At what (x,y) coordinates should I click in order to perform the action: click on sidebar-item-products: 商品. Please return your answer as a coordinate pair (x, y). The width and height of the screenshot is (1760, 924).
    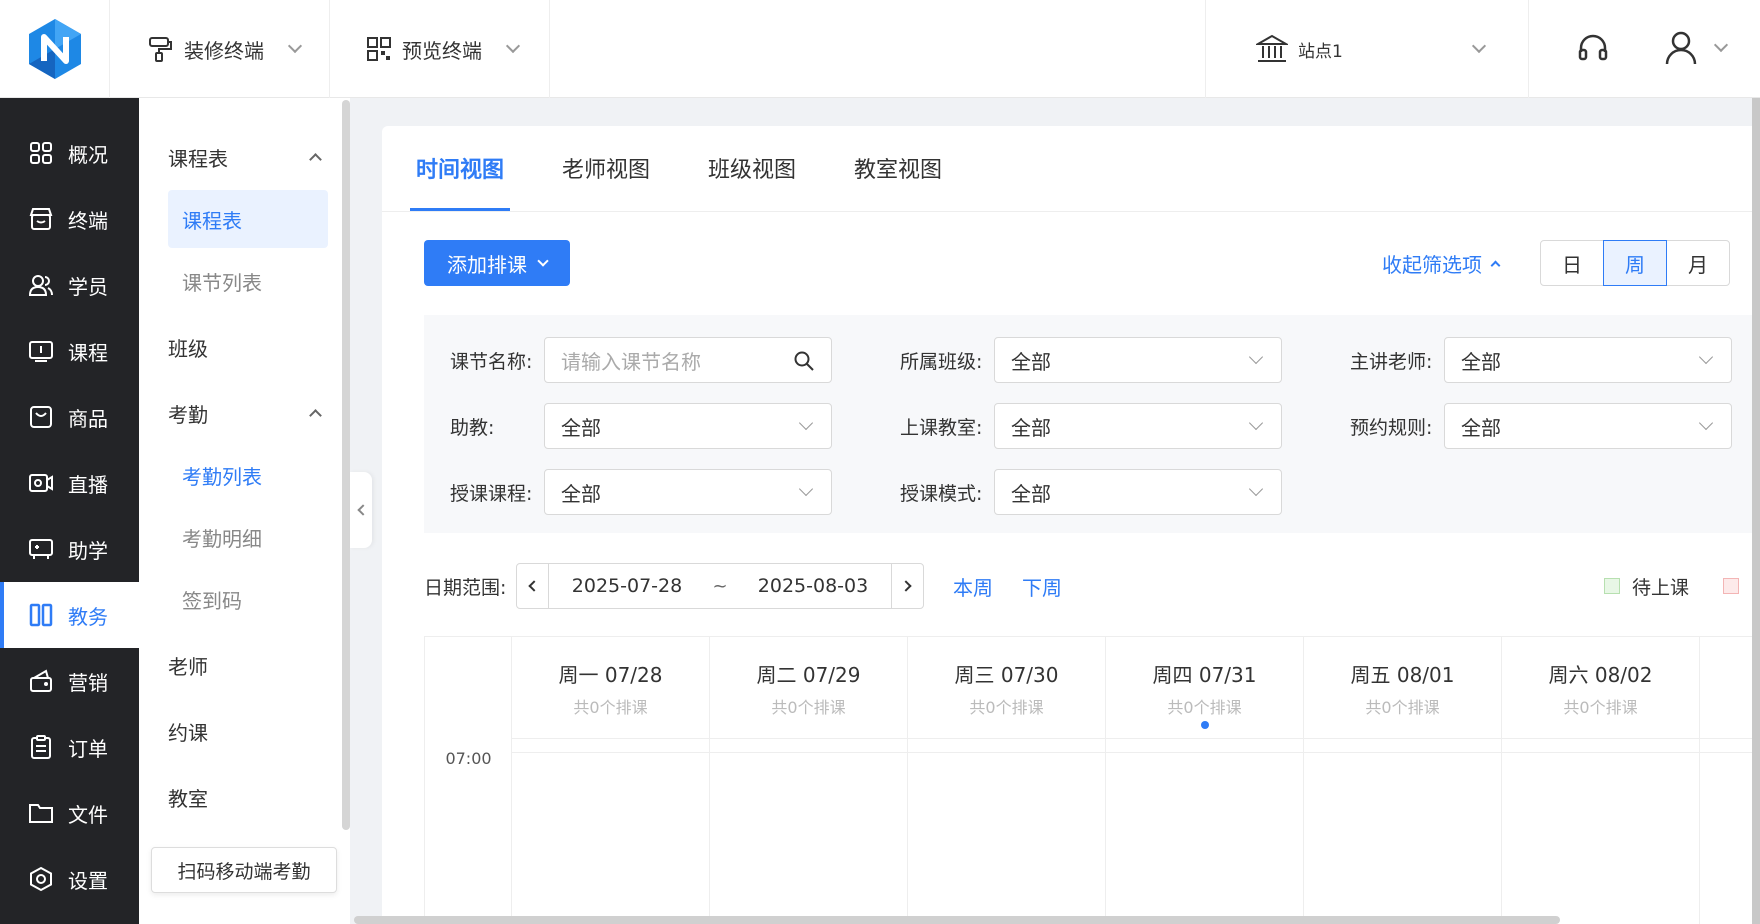
    Looking at the image, I should click on (69, 417).